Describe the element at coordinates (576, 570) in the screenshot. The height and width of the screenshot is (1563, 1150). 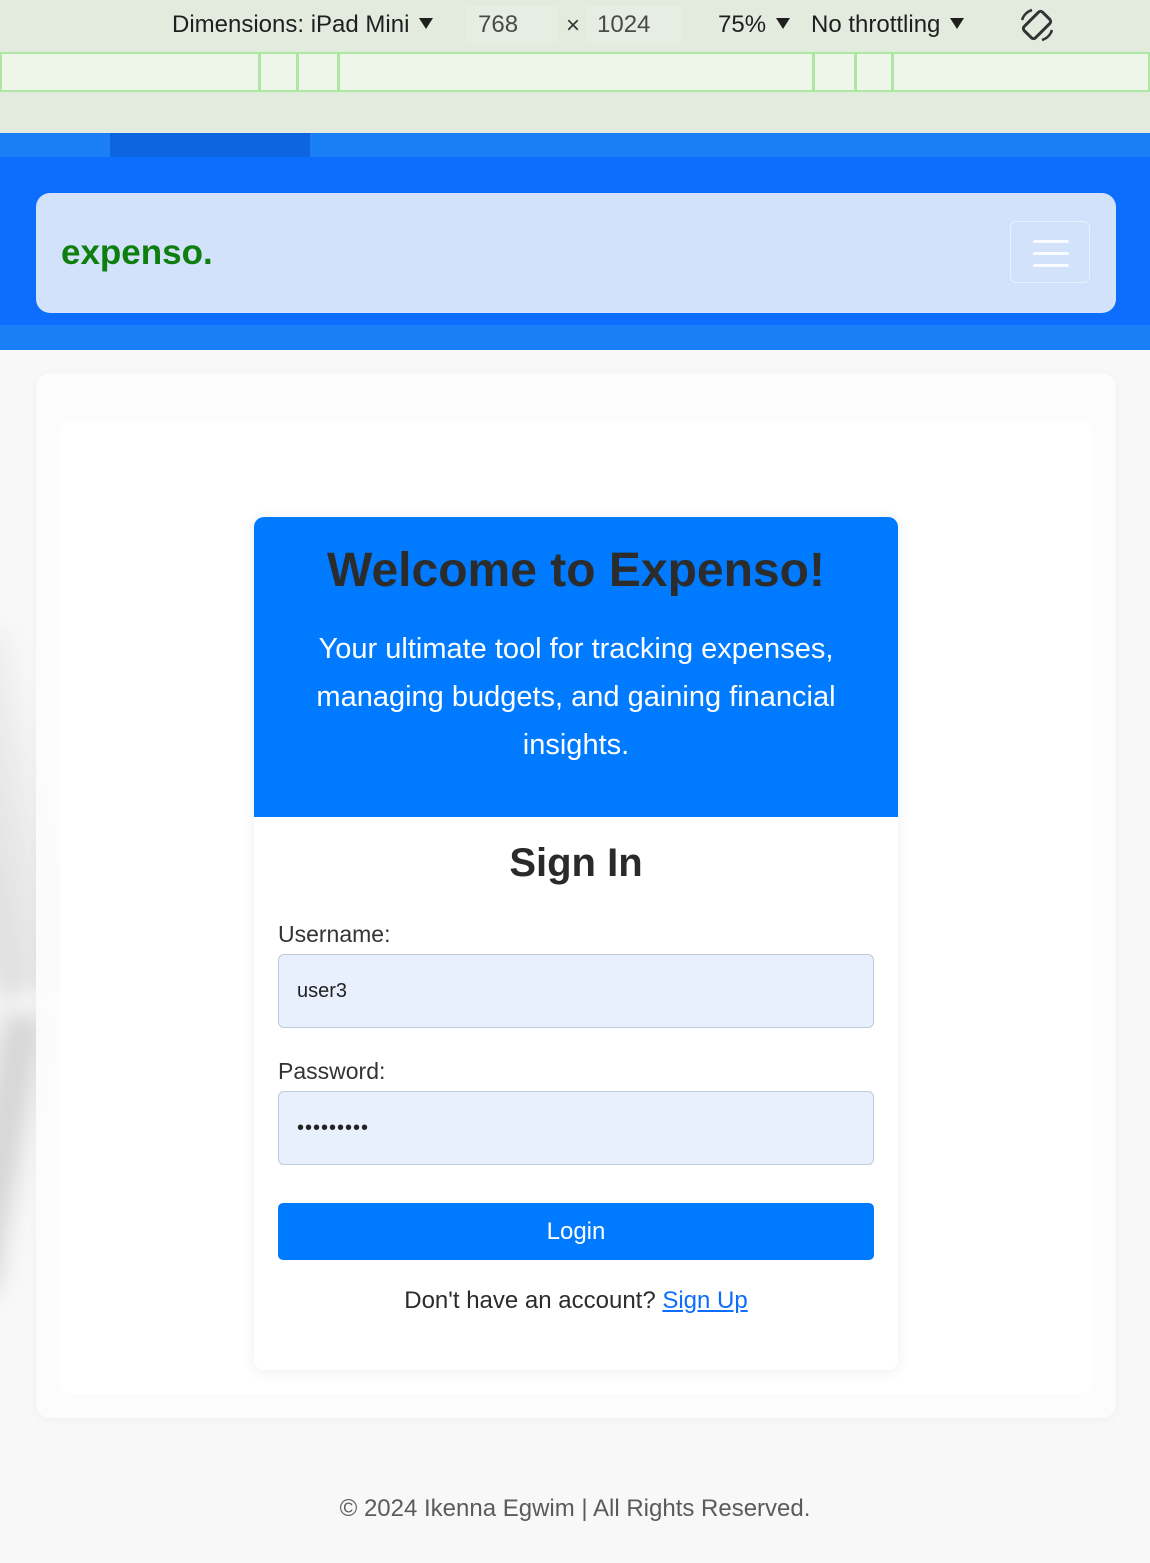
I see `welcome-title: Welcome to Expenso!` at that location.